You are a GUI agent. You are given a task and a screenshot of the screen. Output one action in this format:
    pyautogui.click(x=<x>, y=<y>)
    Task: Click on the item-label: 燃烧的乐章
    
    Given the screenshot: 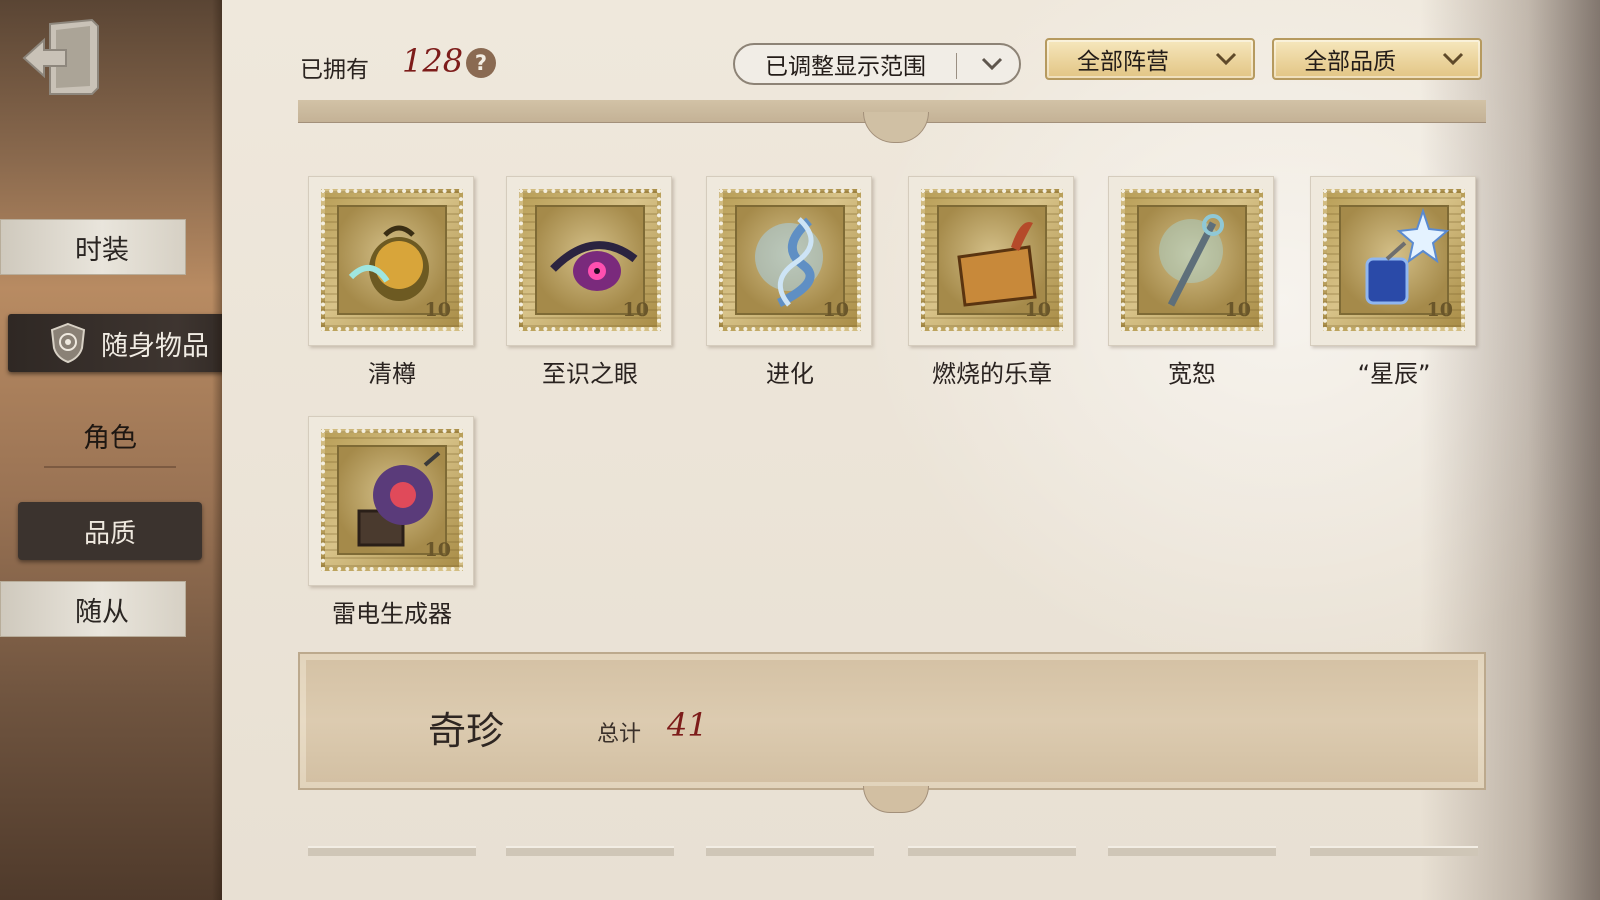 What is the action you would take?
    pyautogui.click(x=992, y=374)
    